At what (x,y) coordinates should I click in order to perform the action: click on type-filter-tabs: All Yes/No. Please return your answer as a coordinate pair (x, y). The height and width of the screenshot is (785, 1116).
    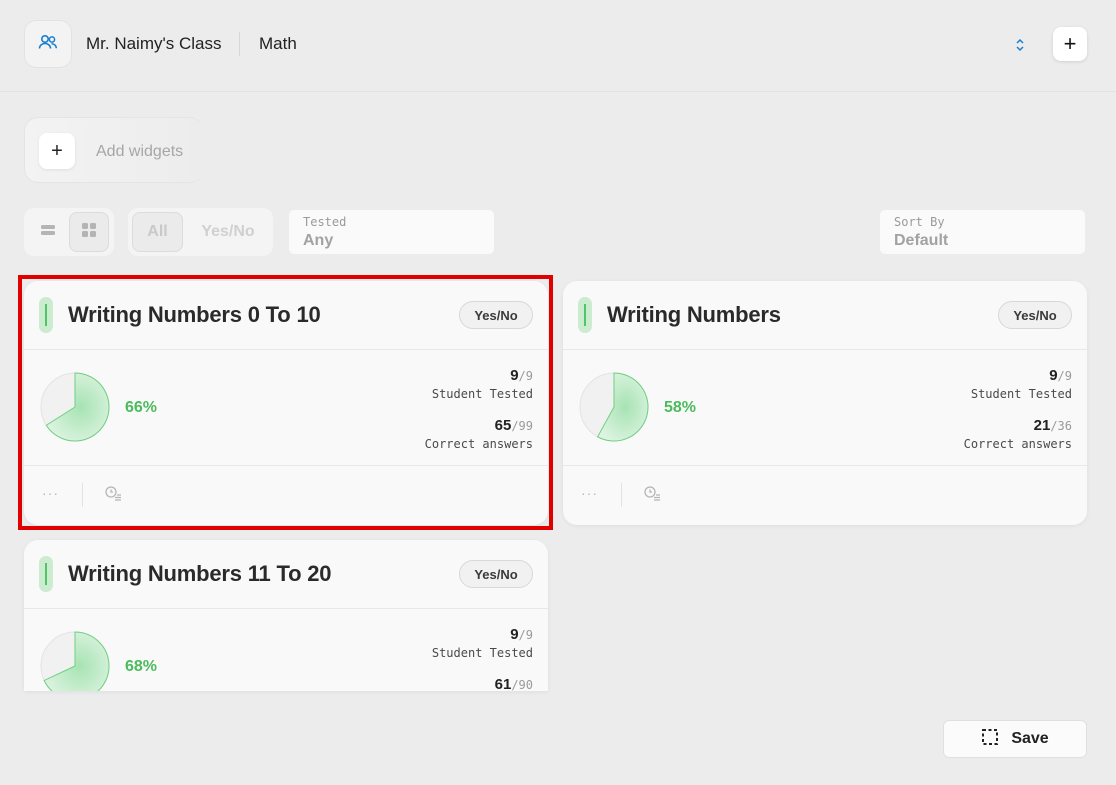
    Looking at the image, I should click on (200, 232).